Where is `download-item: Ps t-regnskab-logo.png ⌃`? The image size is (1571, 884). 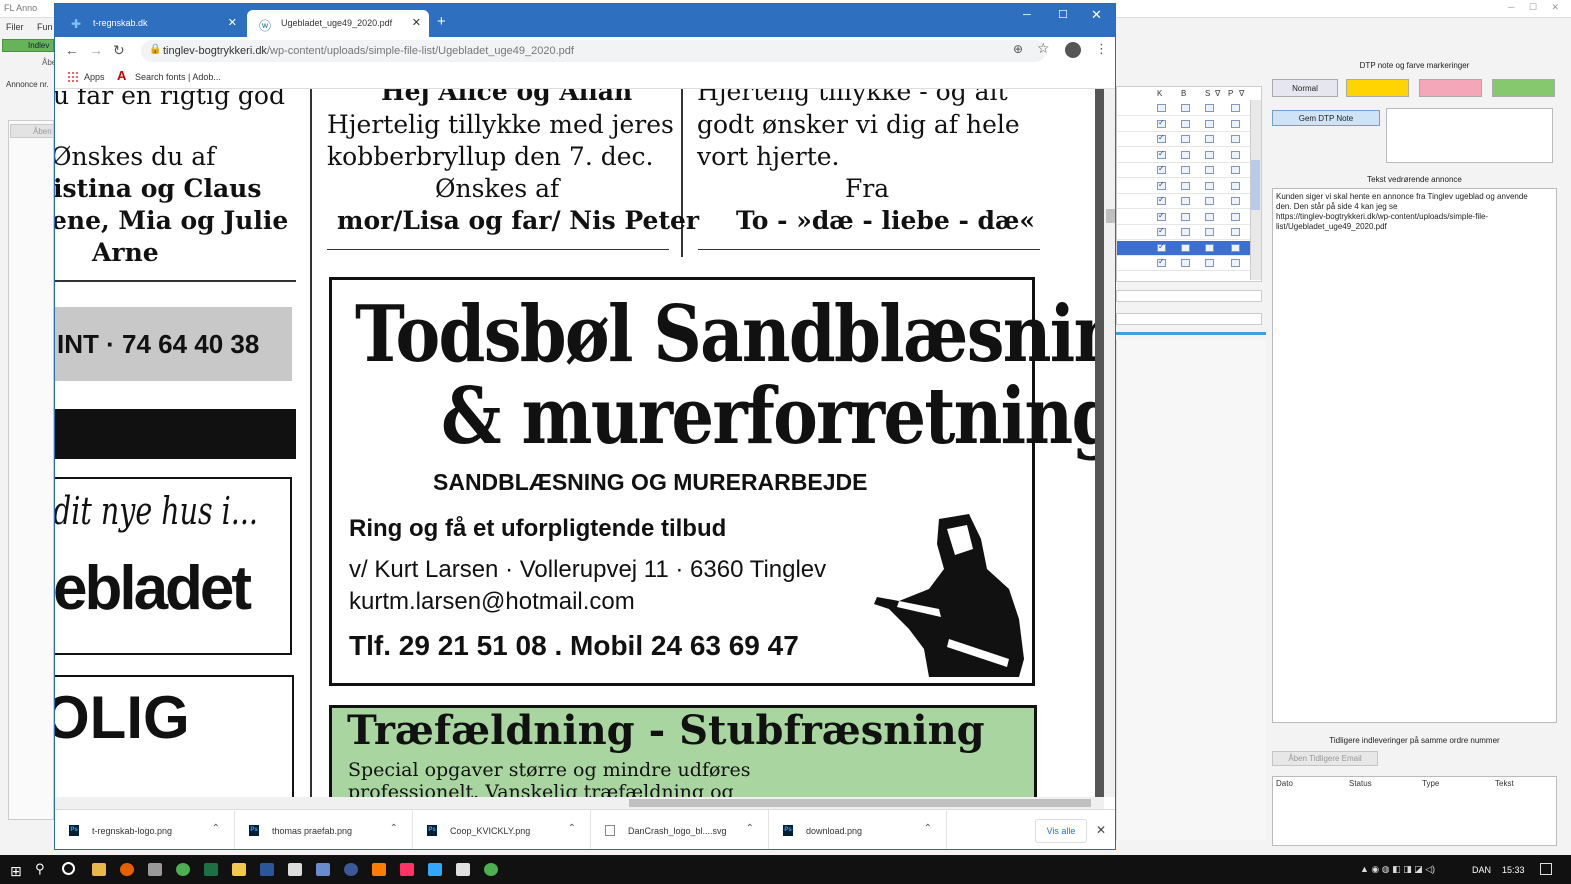
download-item: Ps t-regnskab-logo.png ⌃ is located at coordinates (145, 829).